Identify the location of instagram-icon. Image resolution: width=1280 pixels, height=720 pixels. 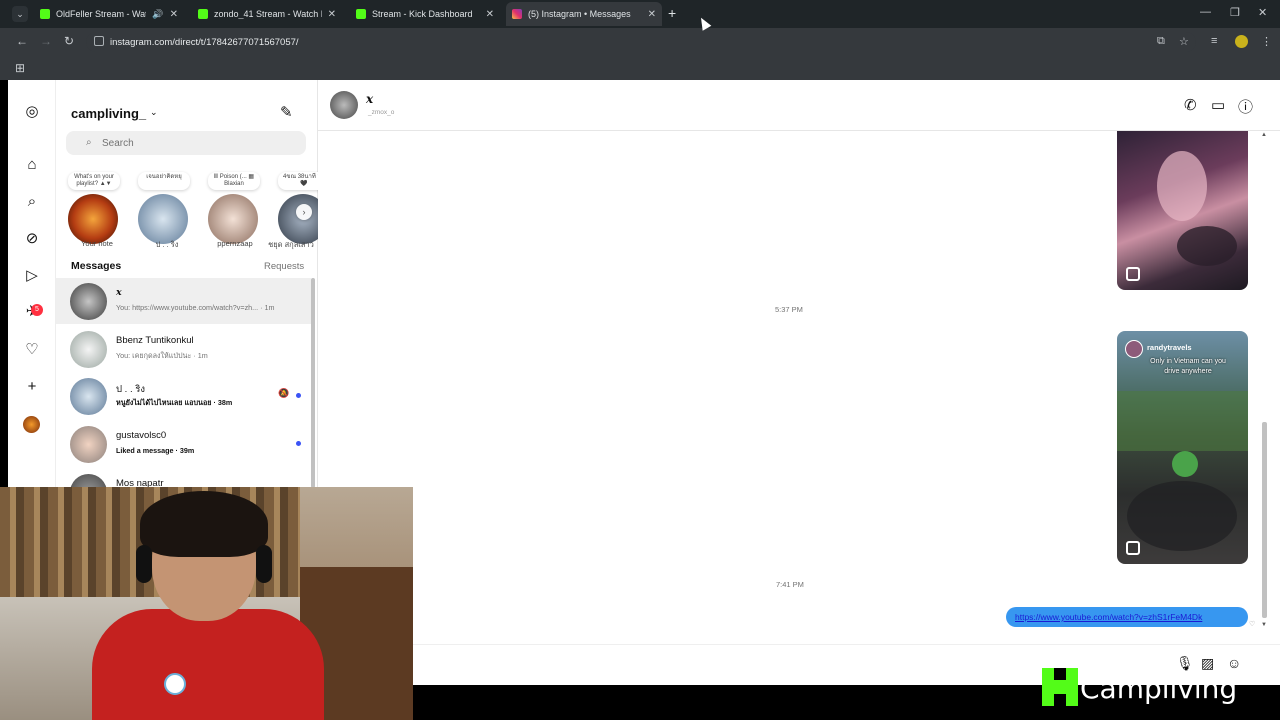
(517, 14).